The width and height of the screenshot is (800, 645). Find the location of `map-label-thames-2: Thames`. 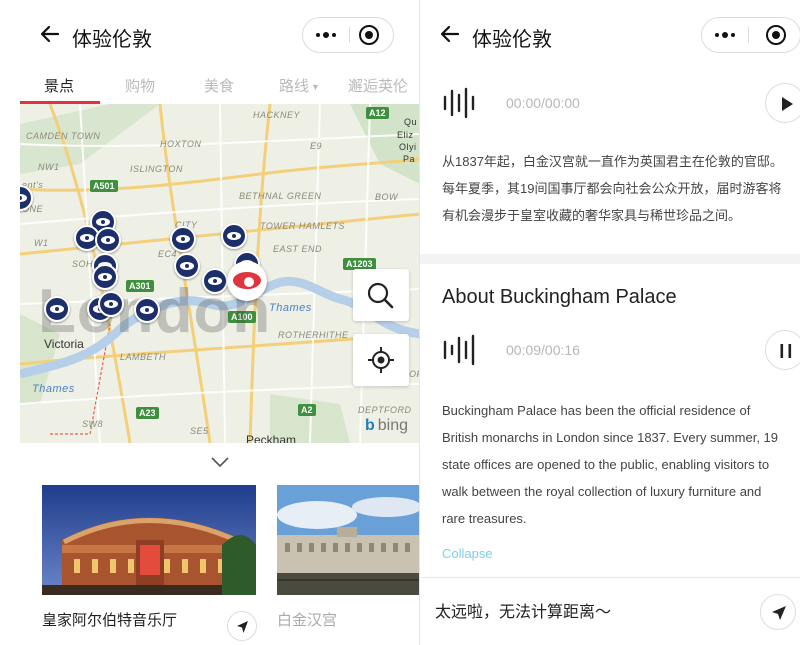

map-label-thames-2: Thames is located at coordinates (53, 389).